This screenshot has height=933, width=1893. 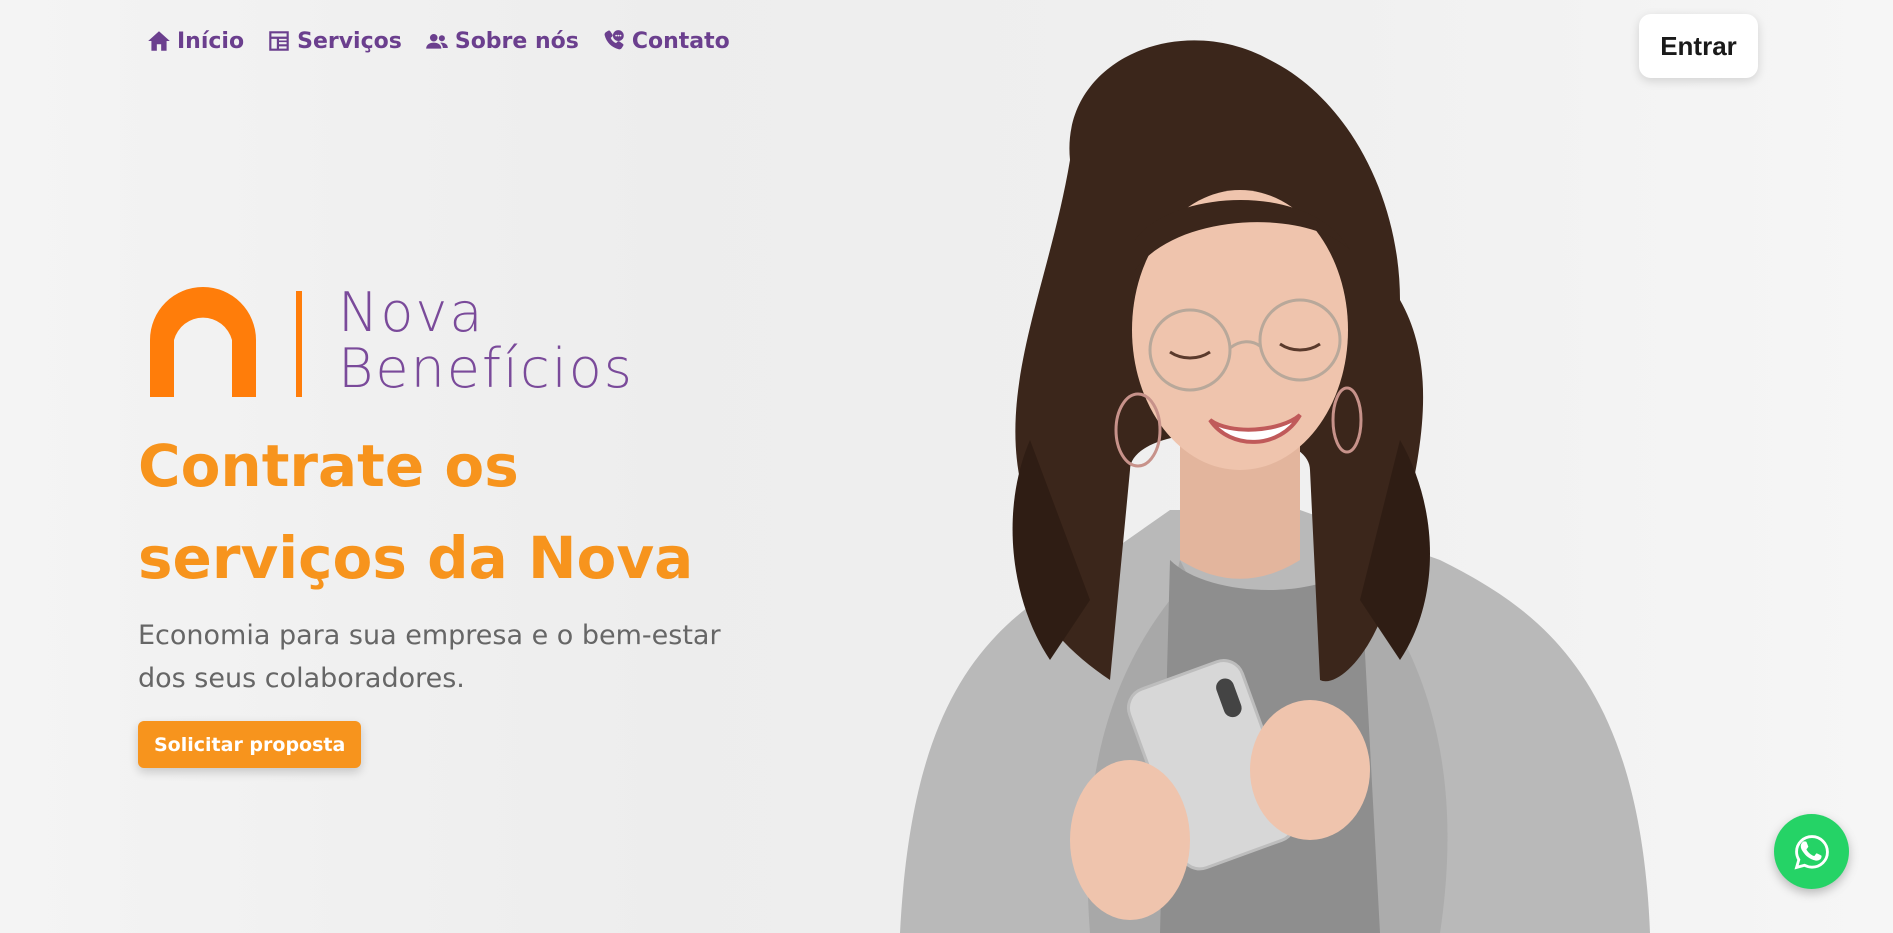 I want to click on nav-item-label: Início, so click(x=211, y=41).